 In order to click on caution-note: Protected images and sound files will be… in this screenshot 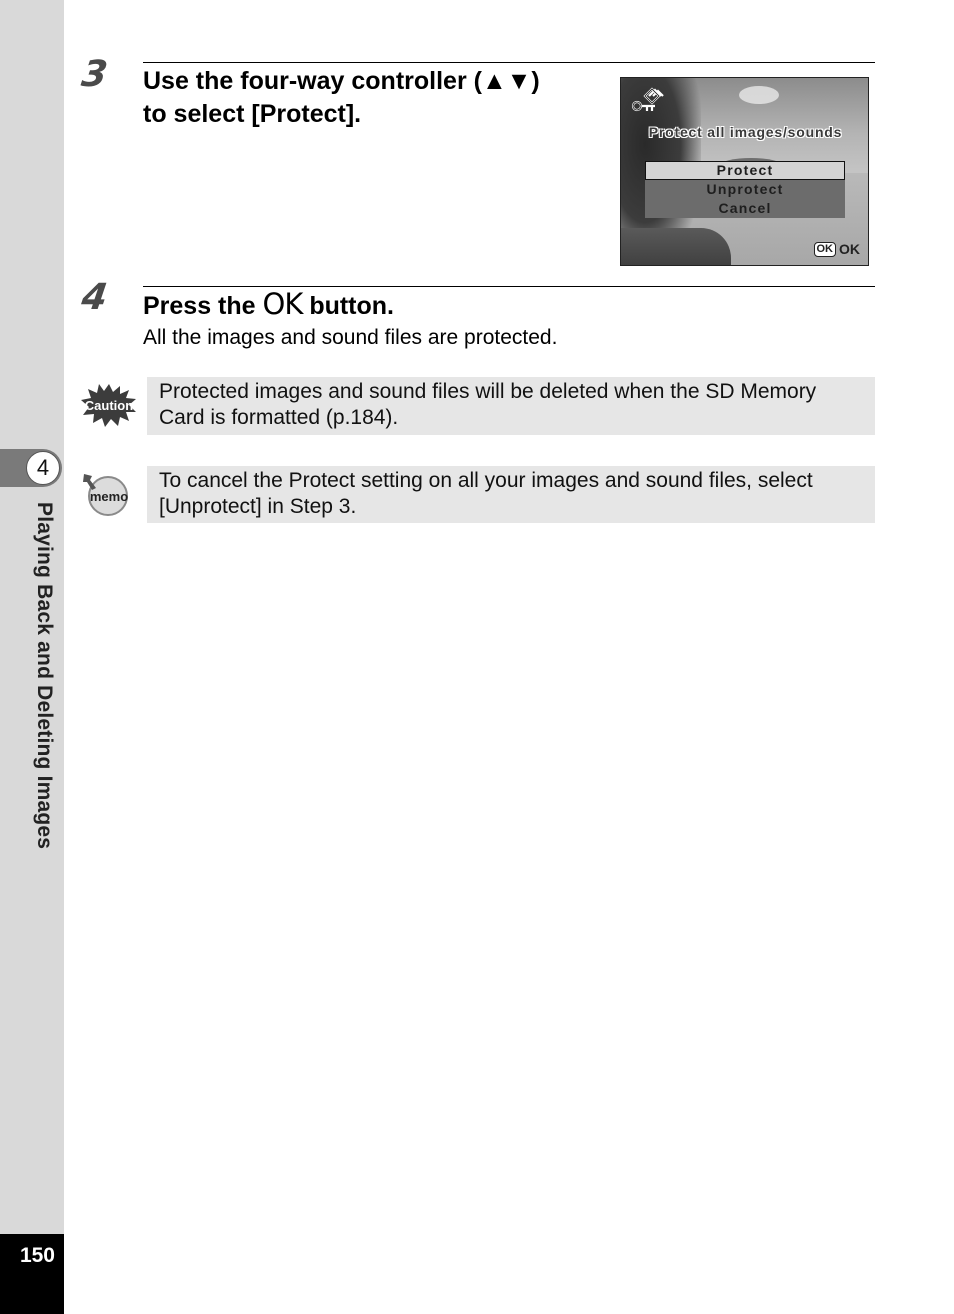, I will do `click(511, 406)`.